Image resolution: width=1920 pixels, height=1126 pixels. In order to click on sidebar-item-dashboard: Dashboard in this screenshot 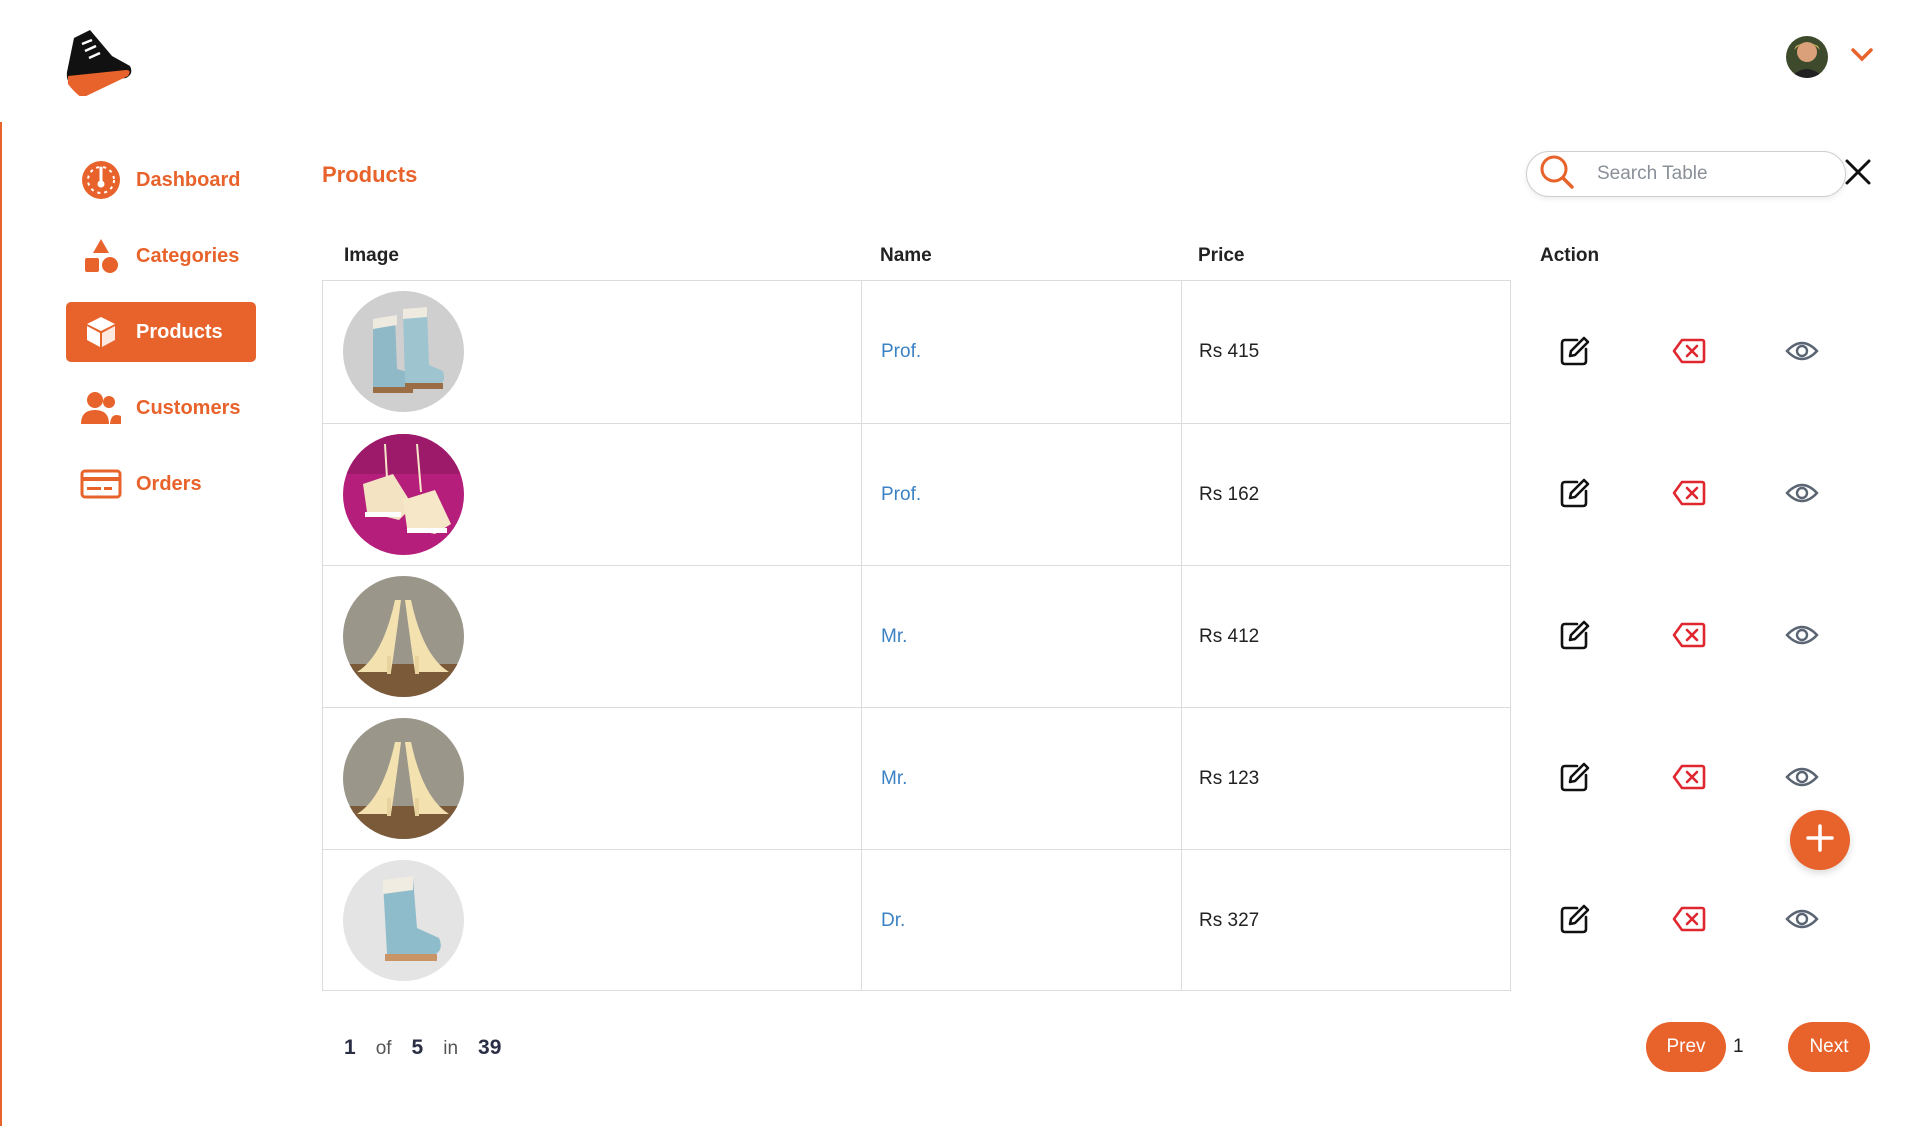, I will do `click(161, 180)`.